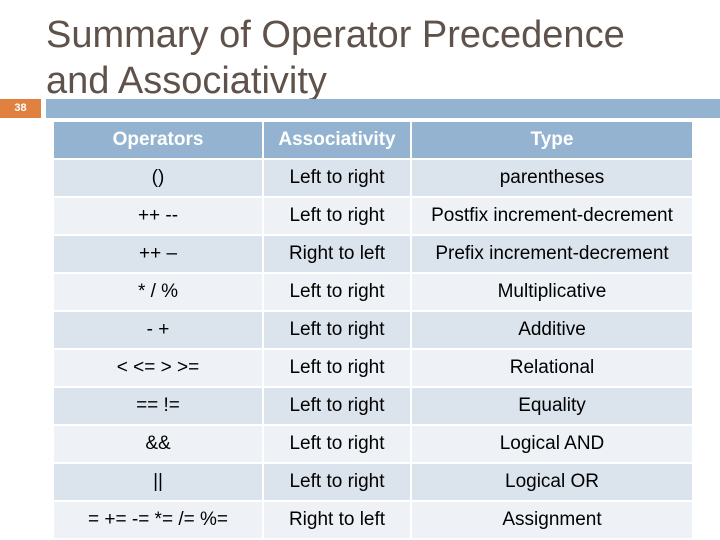 The height and width of the screenshot is (540, 720). What do you see at coordinates (552, 482) in the screenshot?
I see `type-cell: Logical OR` at bounding box center [552, 482].